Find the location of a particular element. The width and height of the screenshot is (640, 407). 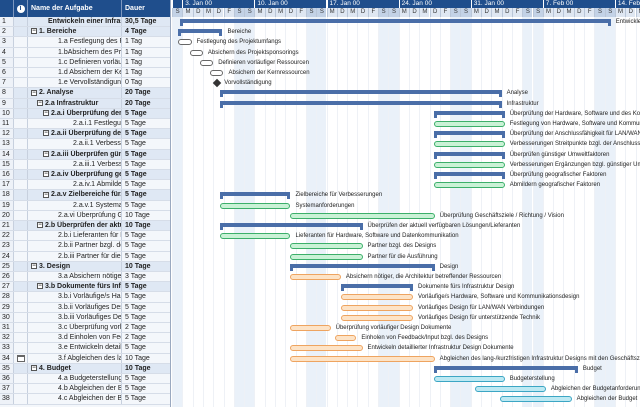

table-row: 22 2.b.i Lieferanten für Har... 5 Tage is located at coordinates (85, 236).